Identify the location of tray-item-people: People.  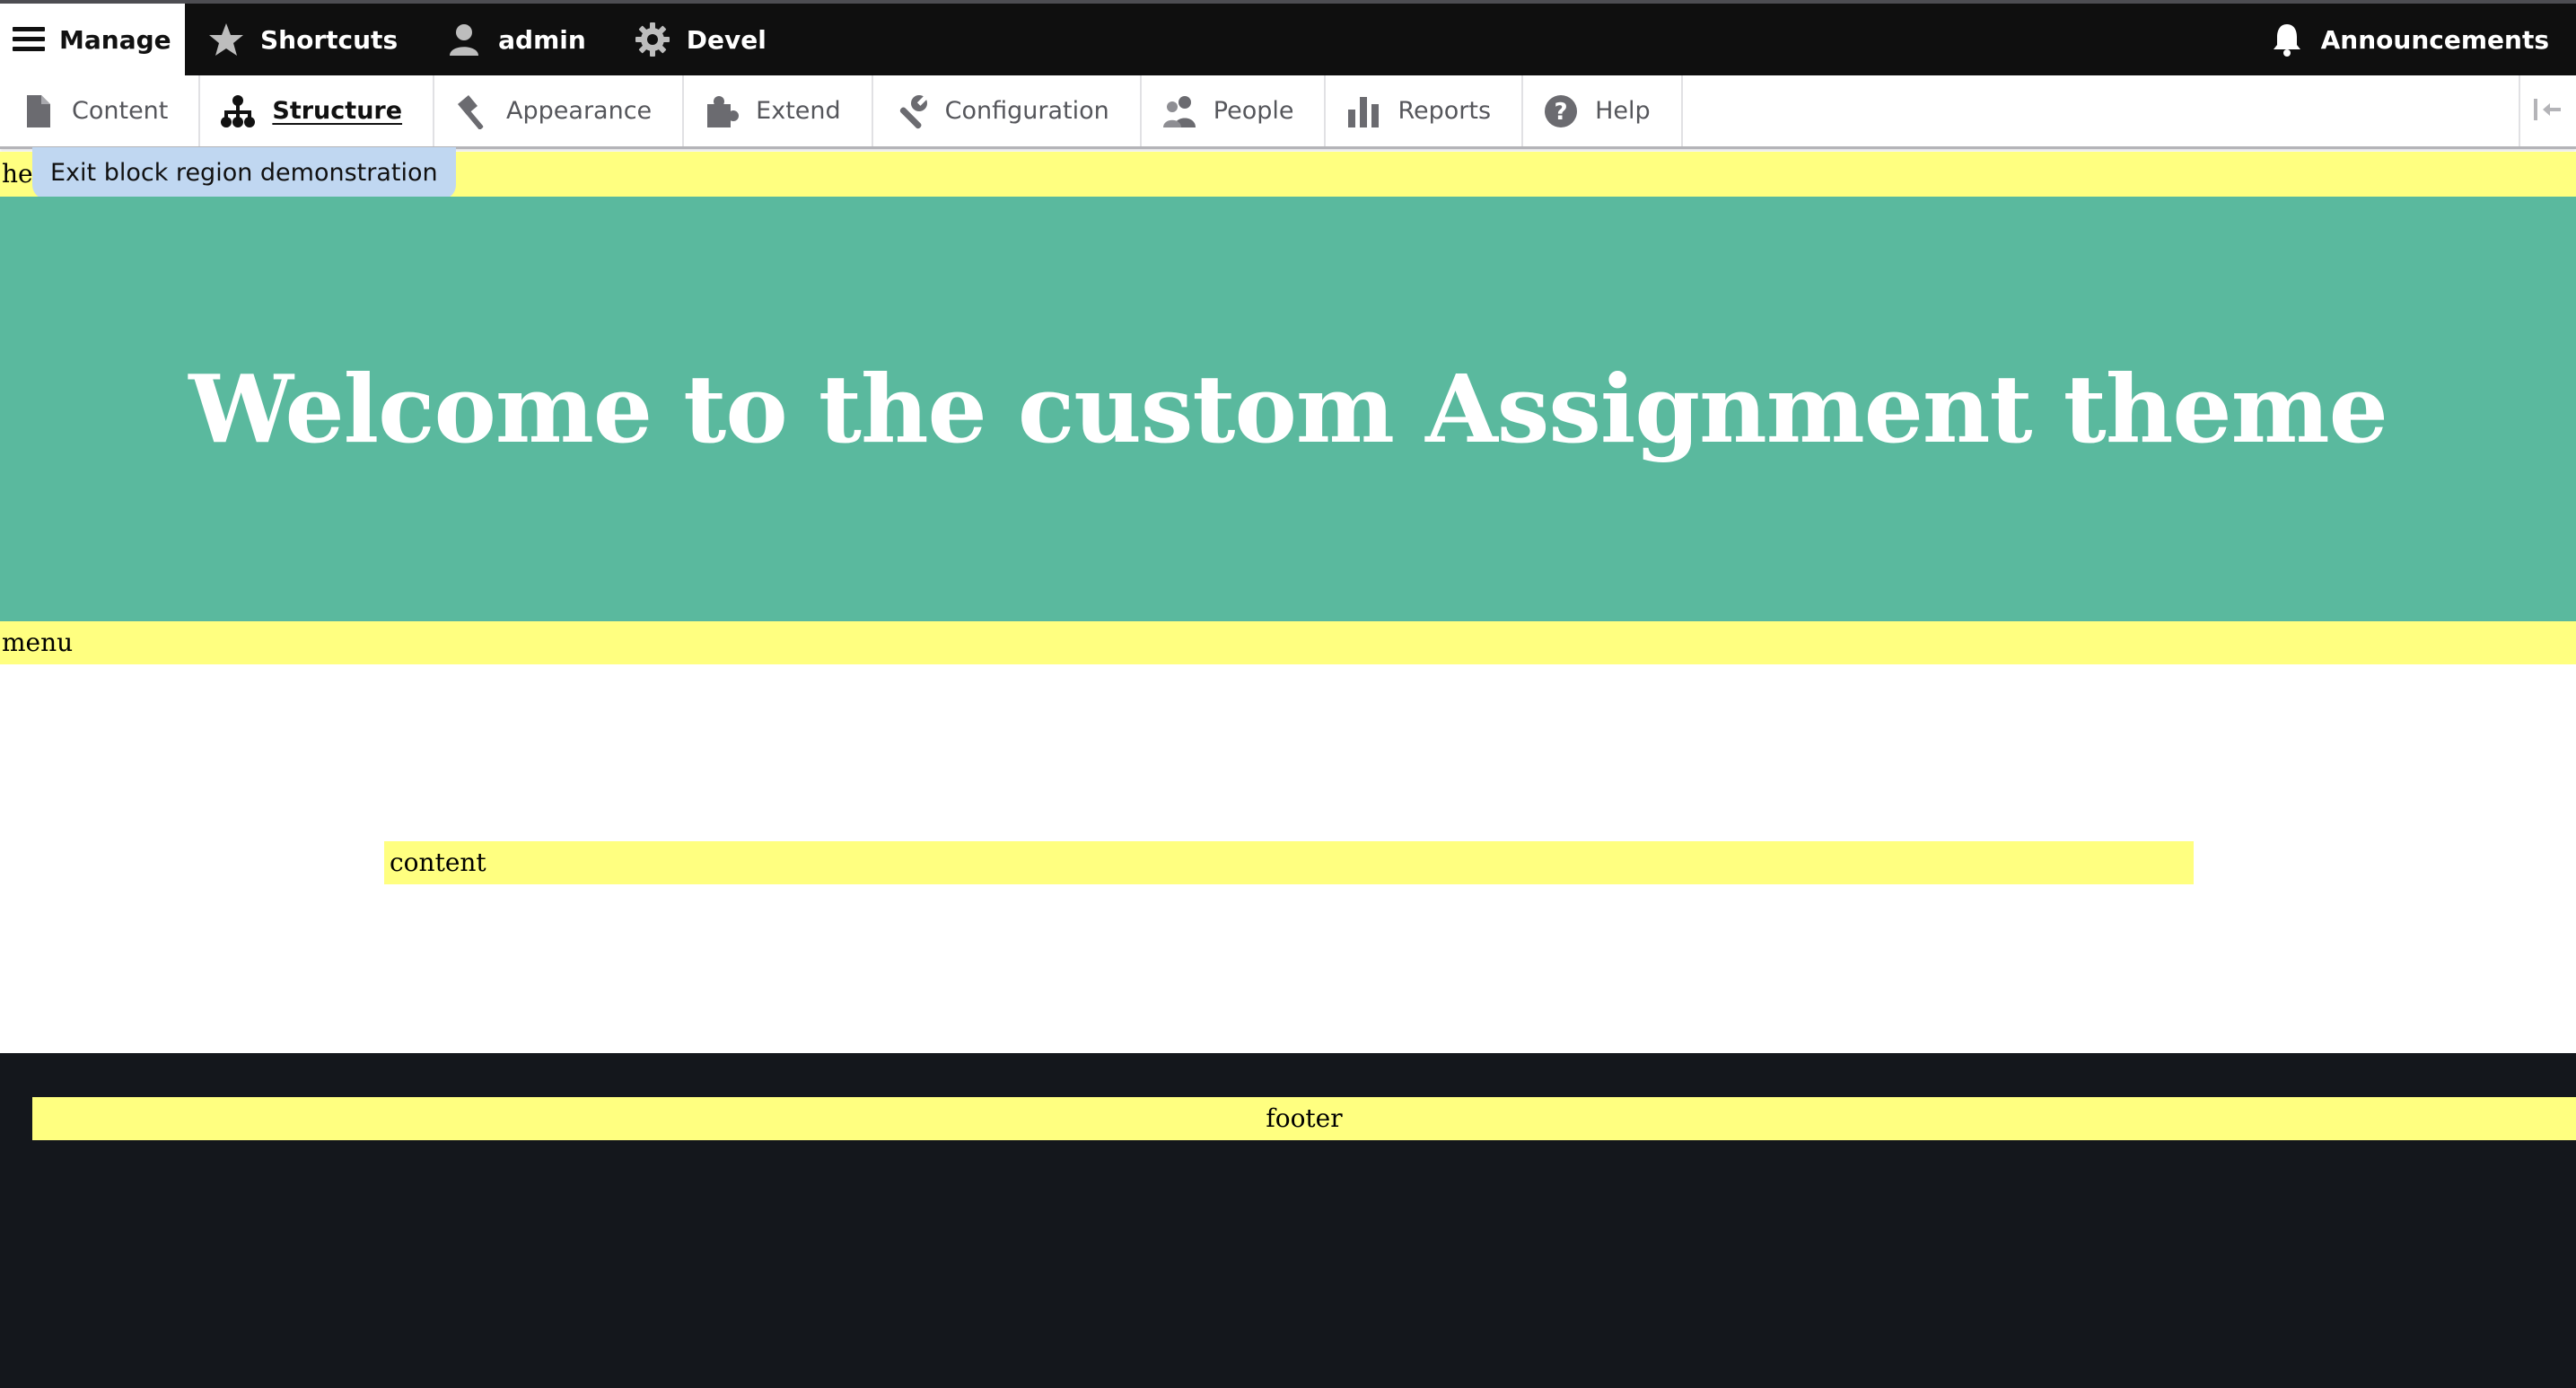
(1234, 110).